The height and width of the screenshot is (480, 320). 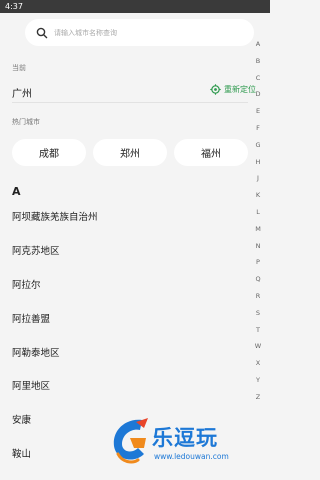 What do you see at coordinates (240, 89) in the screenshot?
I see `relocate-label: 重新定位` at bounding box center [240, 89].